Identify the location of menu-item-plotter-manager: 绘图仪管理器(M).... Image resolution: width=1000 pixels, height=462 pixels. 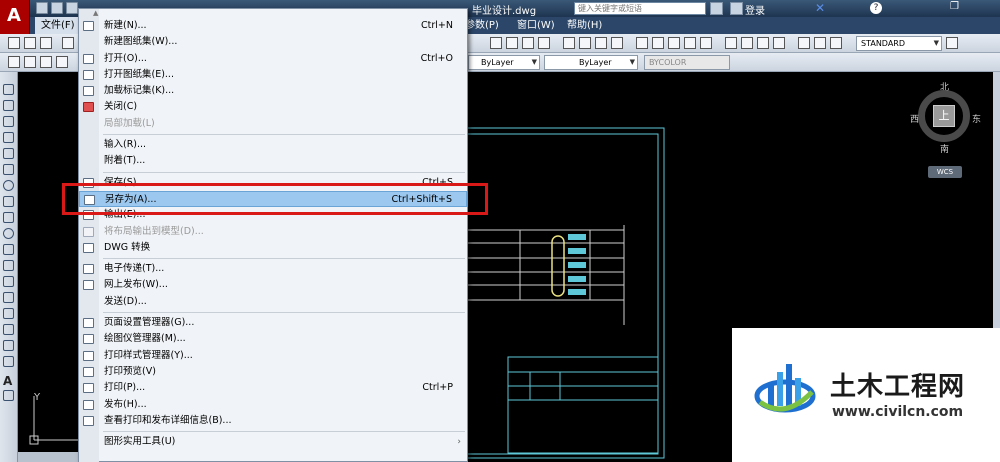
(273, 339).